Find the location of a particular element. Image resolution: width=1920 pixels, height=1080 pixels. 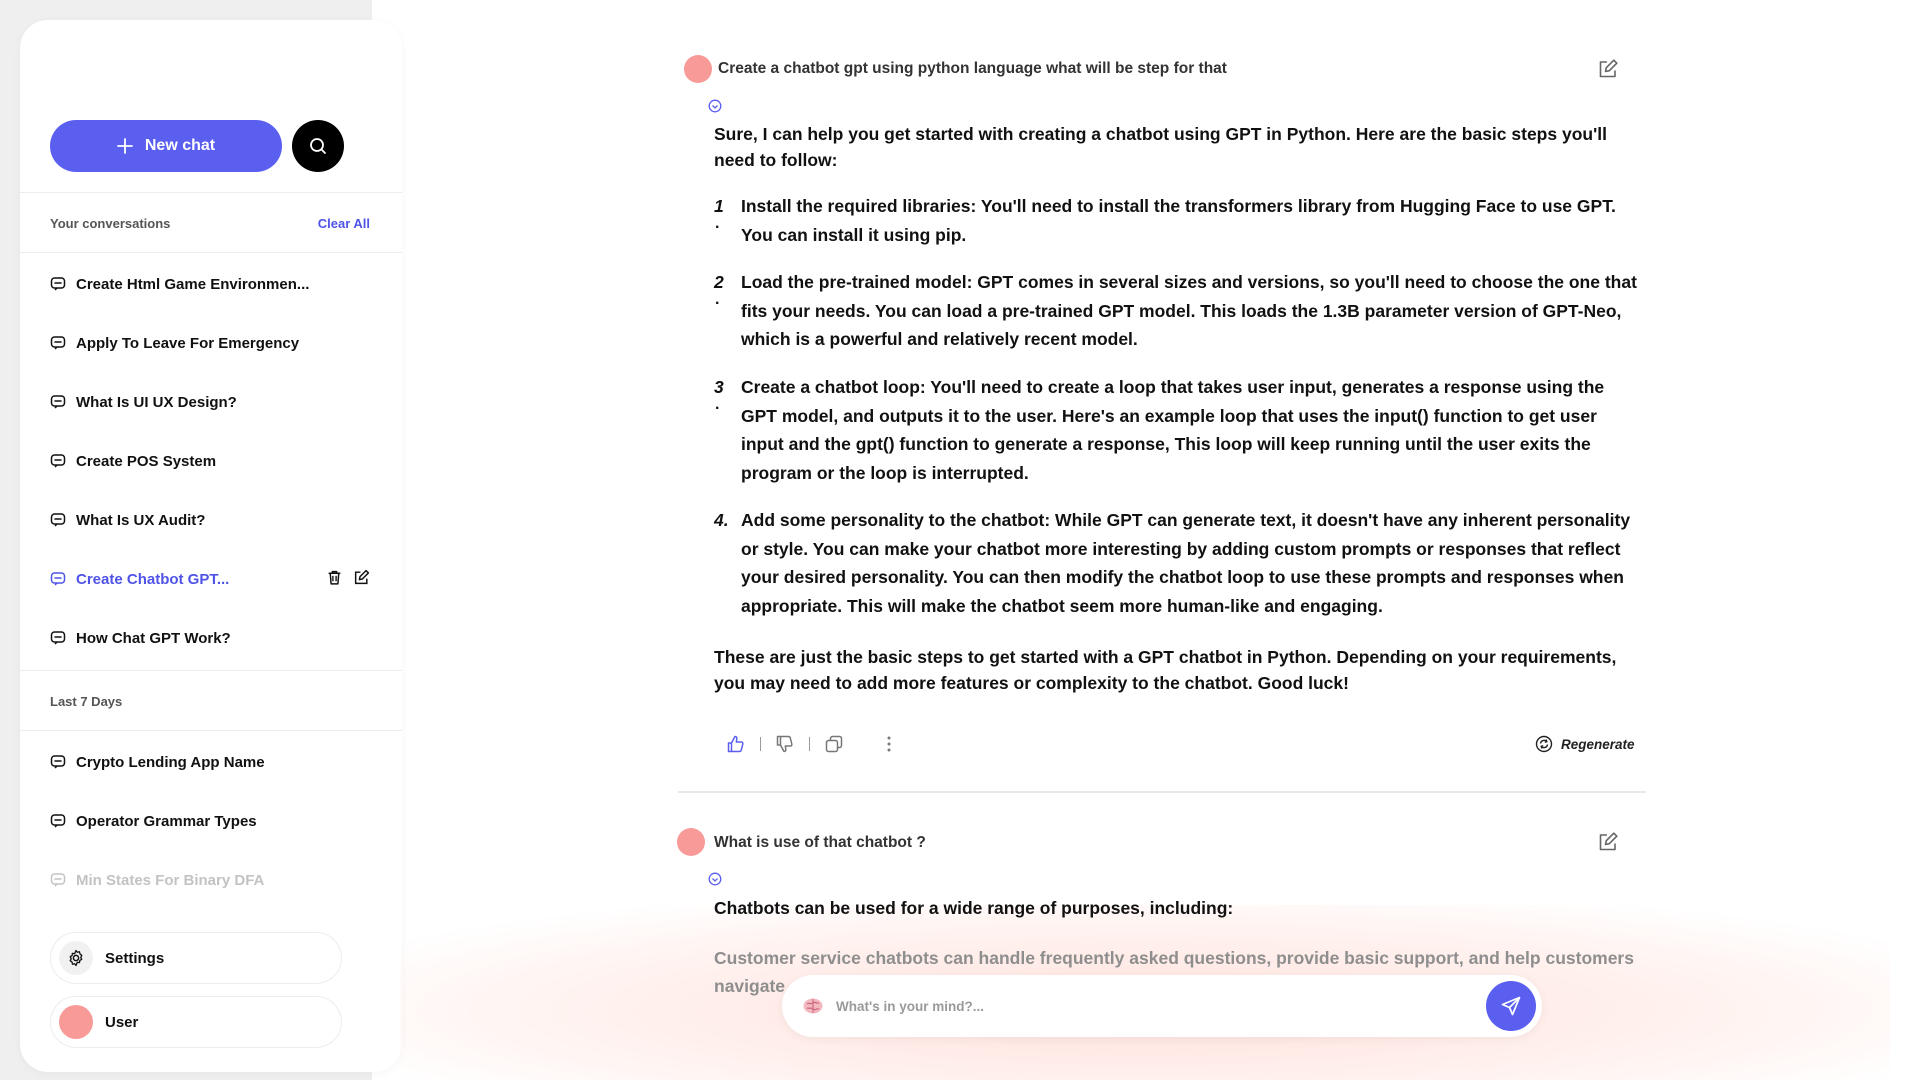

thumbs-down-icon is located at coordinates (785, 744).